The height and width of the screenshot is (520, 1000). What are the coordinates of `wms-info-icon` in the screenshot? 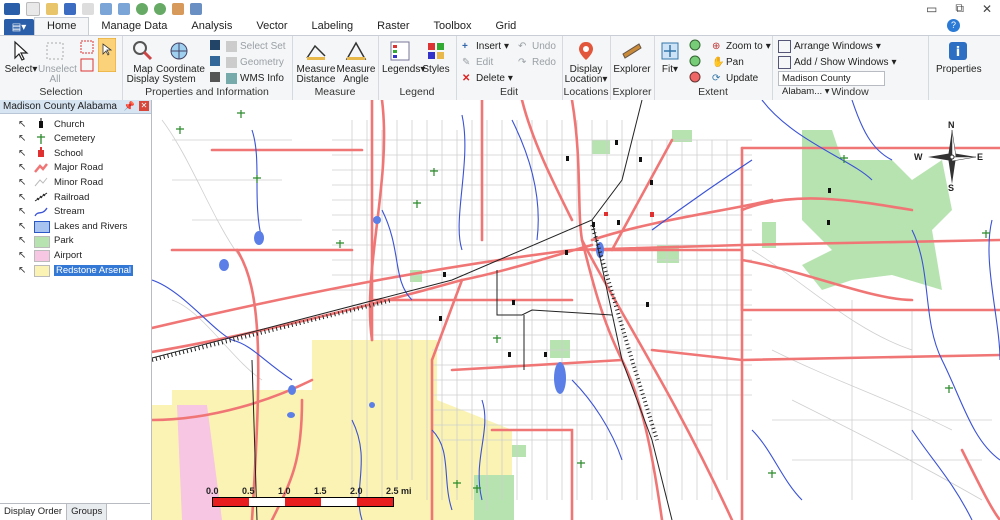 It's located at (231, 78).